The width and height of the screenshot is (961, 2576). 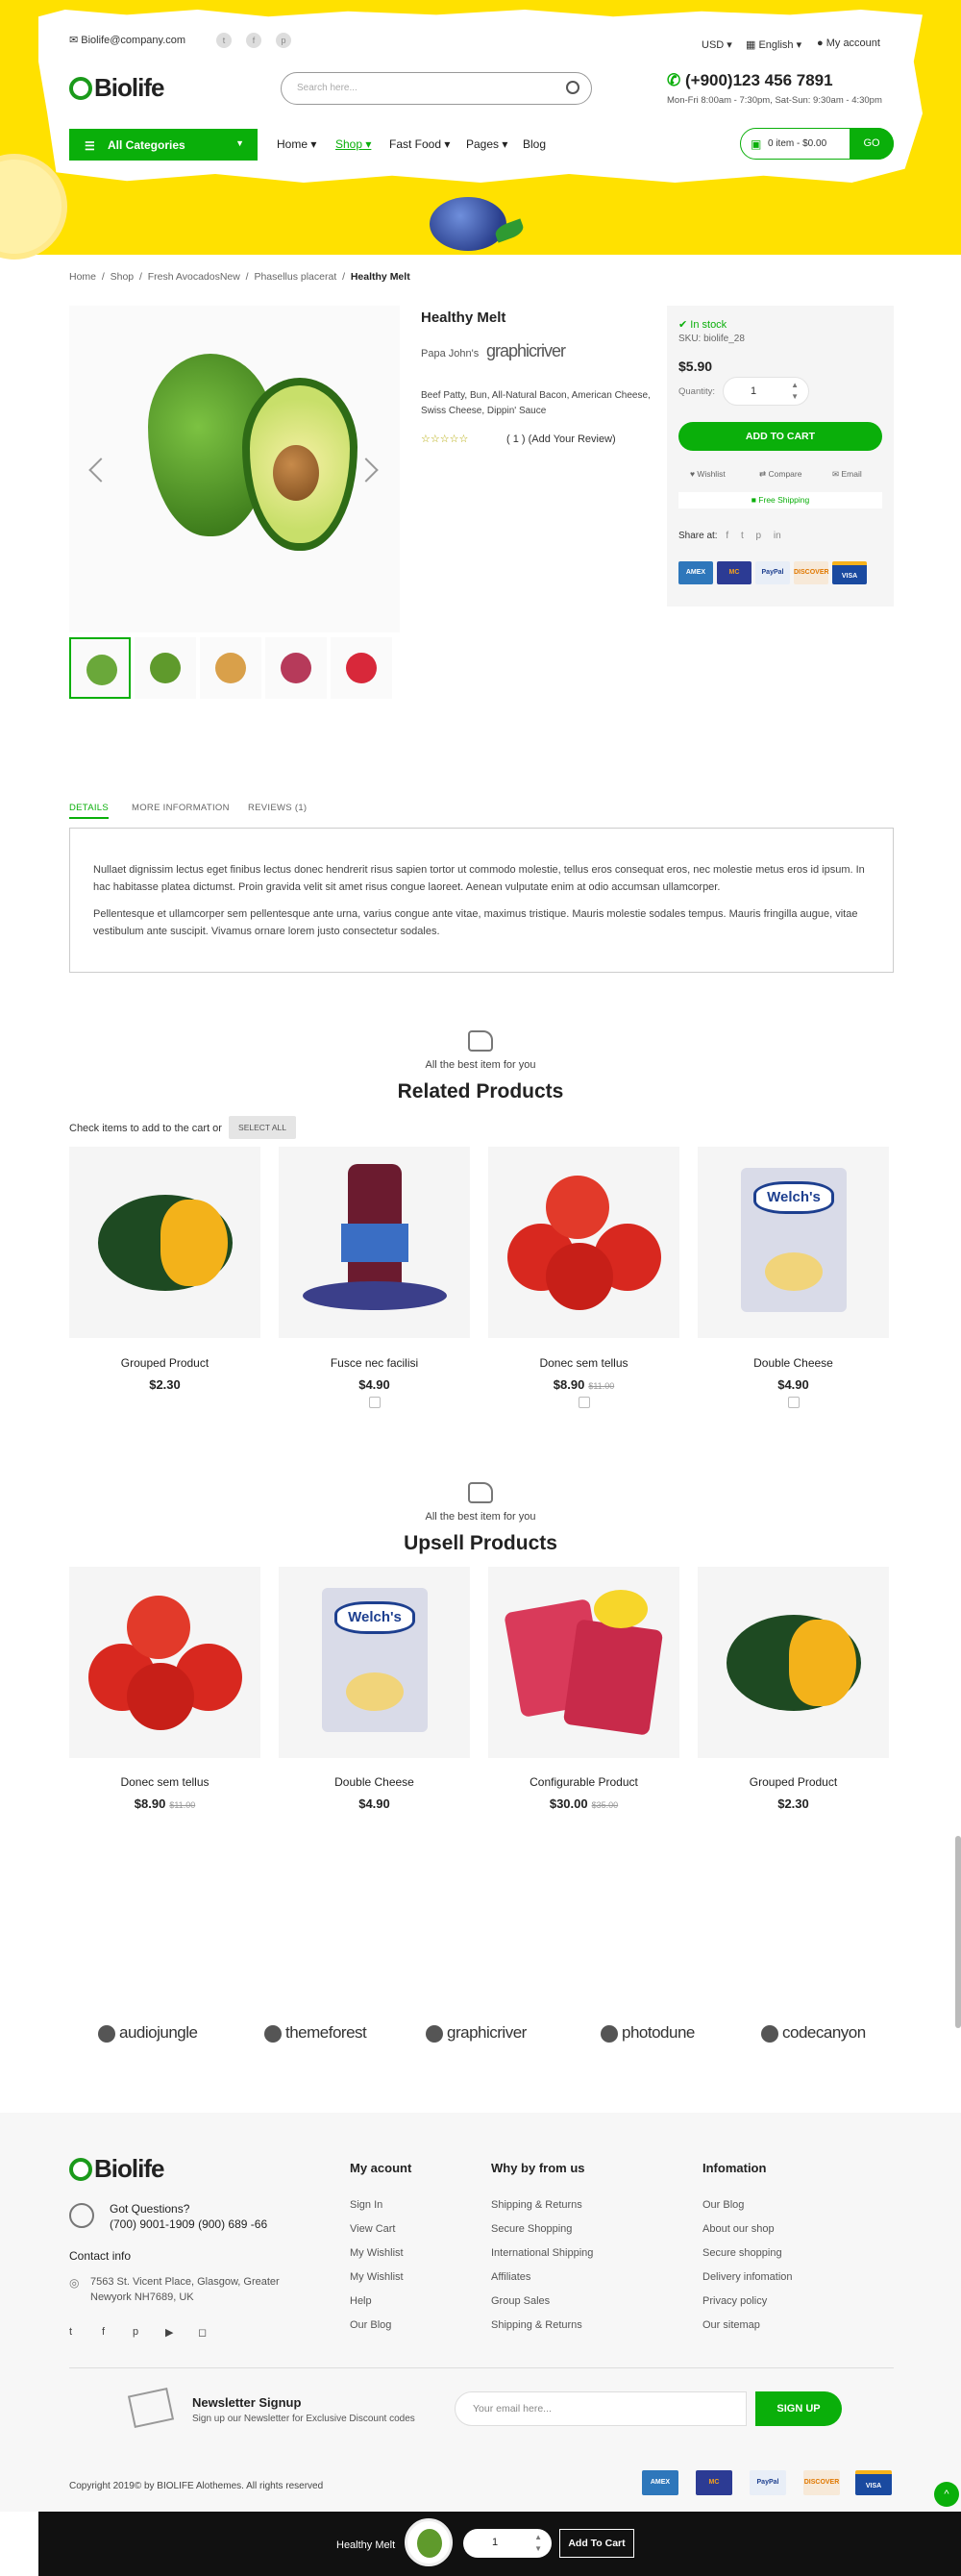 I want to click on footer-link: Delivery infomation, so click(x=747, y=2277).